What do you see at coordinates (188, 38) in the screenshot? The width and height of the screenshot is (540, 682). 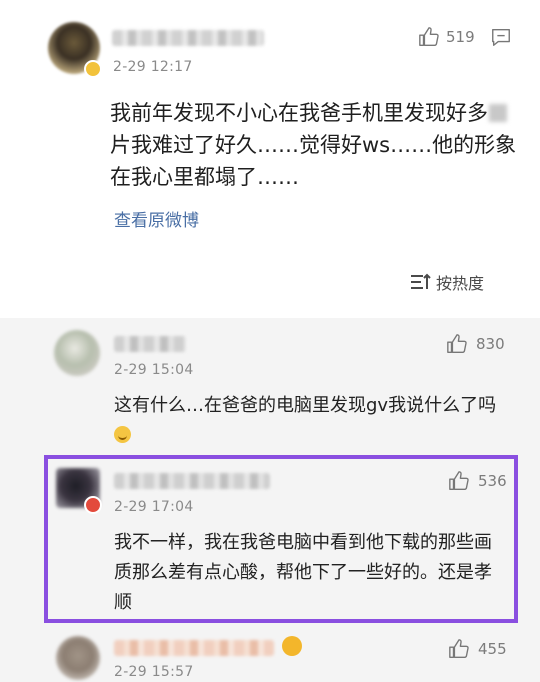 I see `username-blurred` at bounding box center [188, 38].